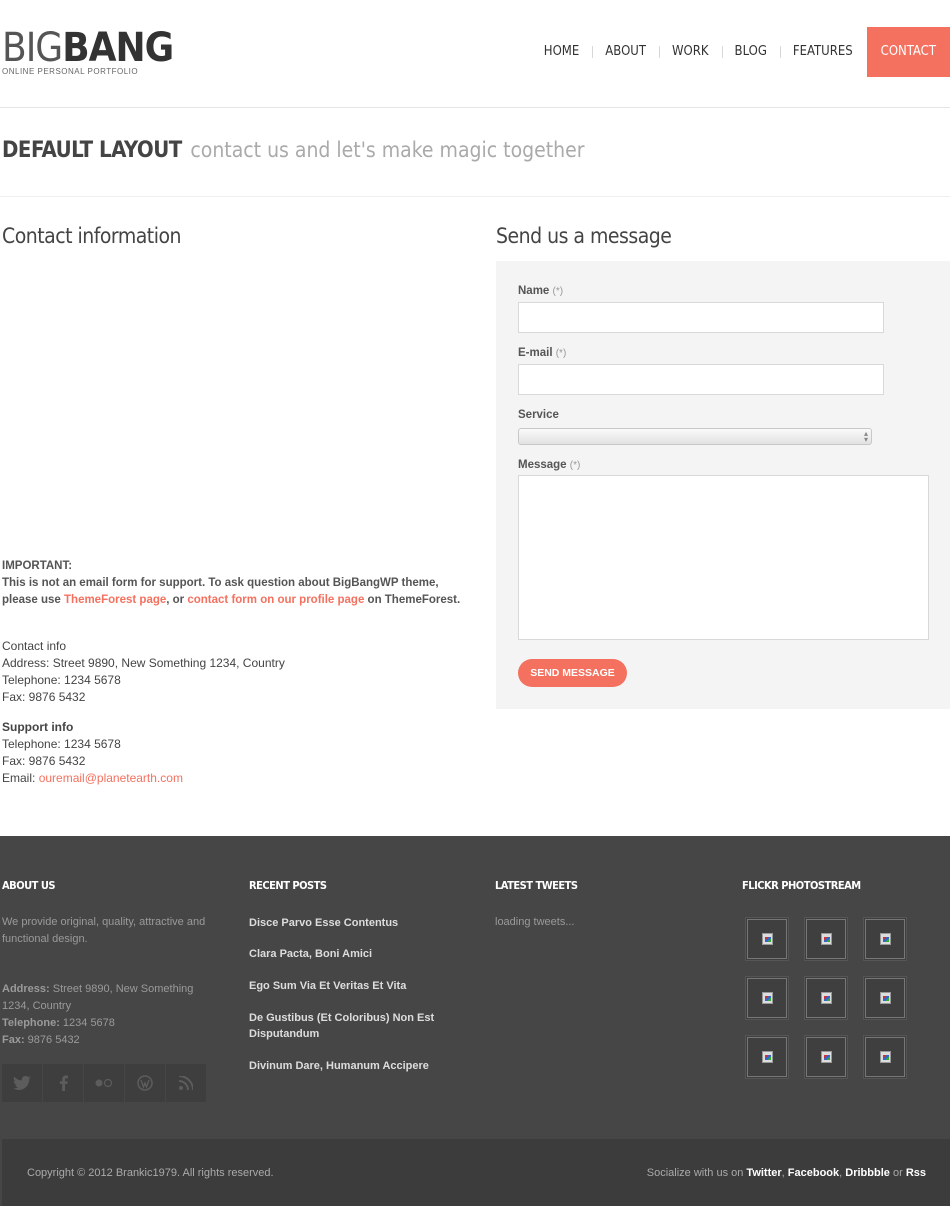 The height and width of the screenshot is (1206, 950). Describe the element at coordinates (584, 236) in the screenshot. I see `form-heading: Send us a message` at that location.